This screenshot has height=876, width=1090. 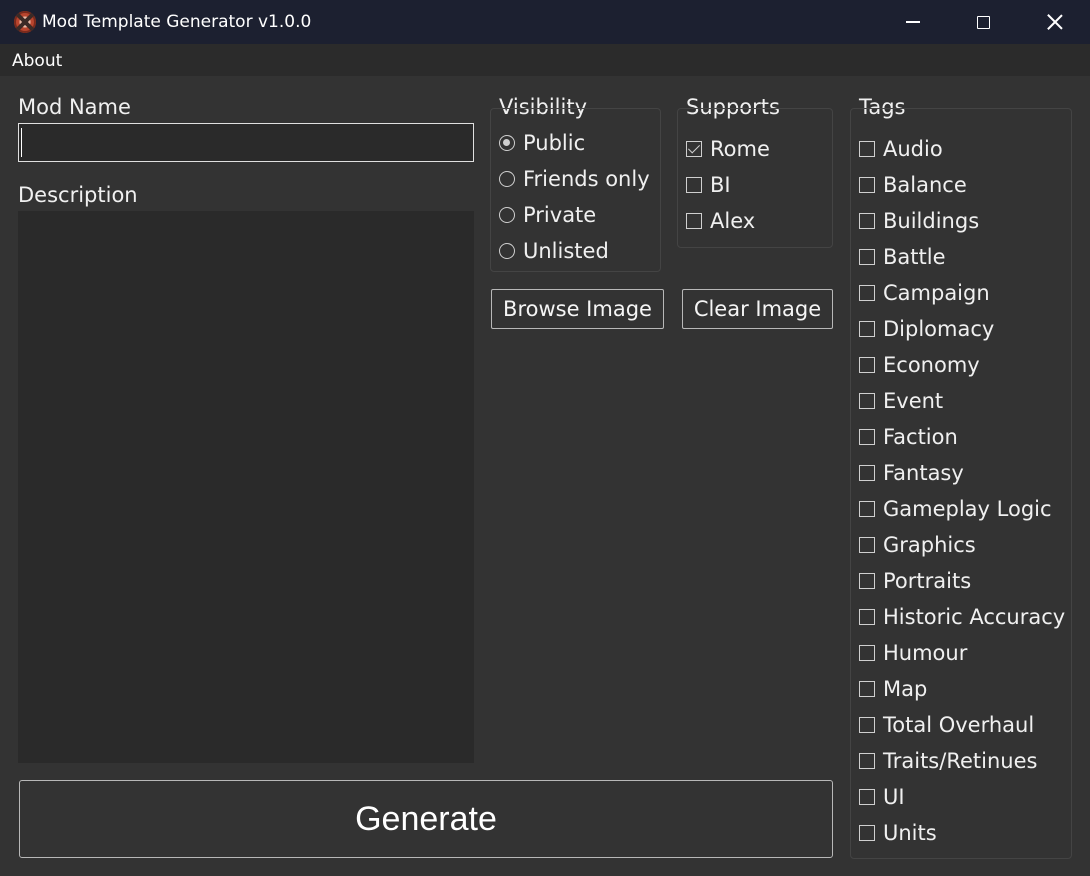 I want to click on tag-option: UI, so click(x=882, y=797).